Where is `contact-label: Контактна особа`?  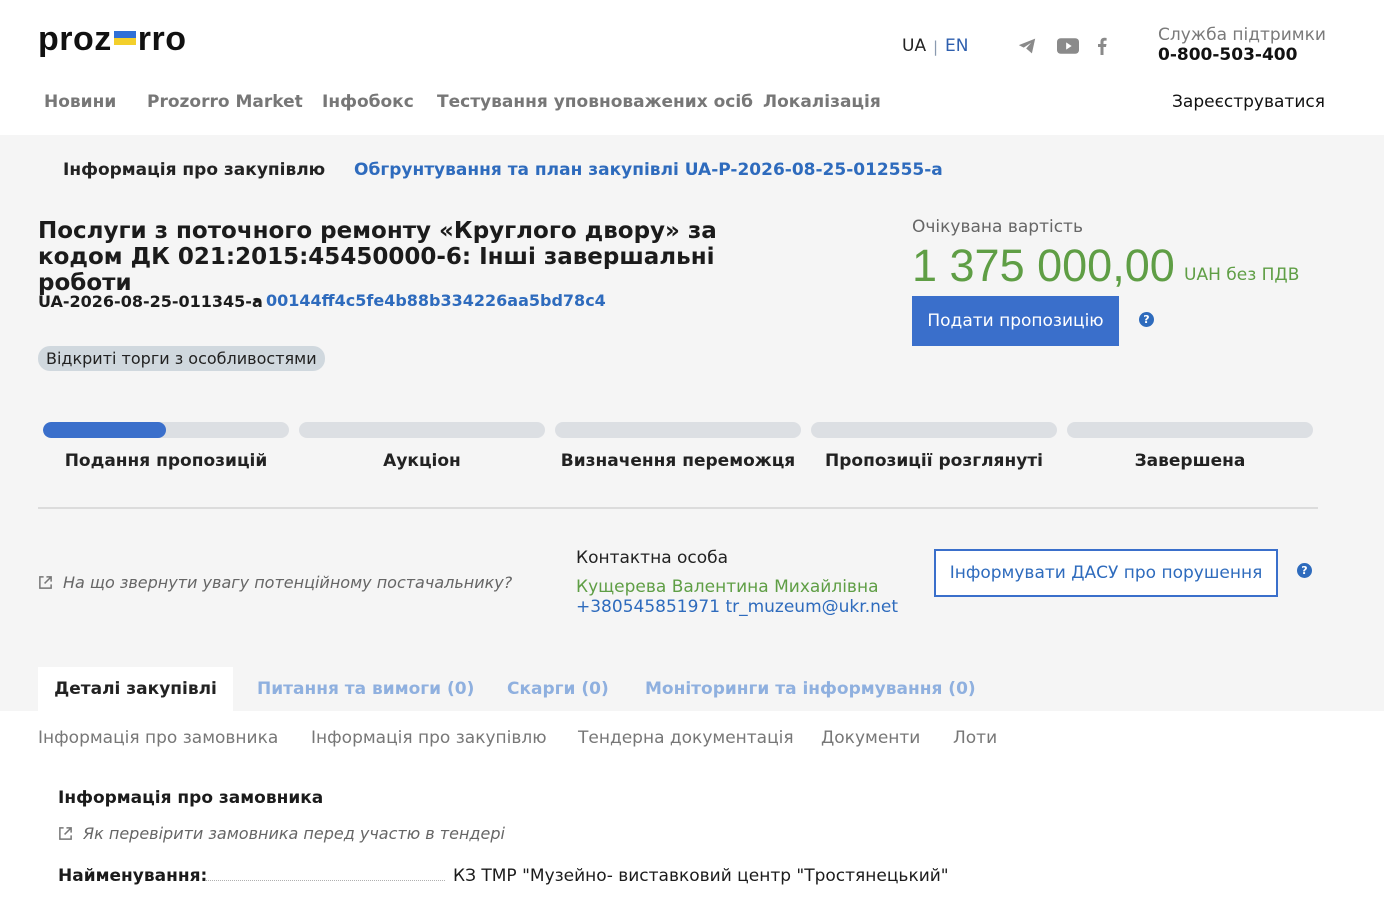
contact-label: Контактна особа is located at coordinates (652, 558).